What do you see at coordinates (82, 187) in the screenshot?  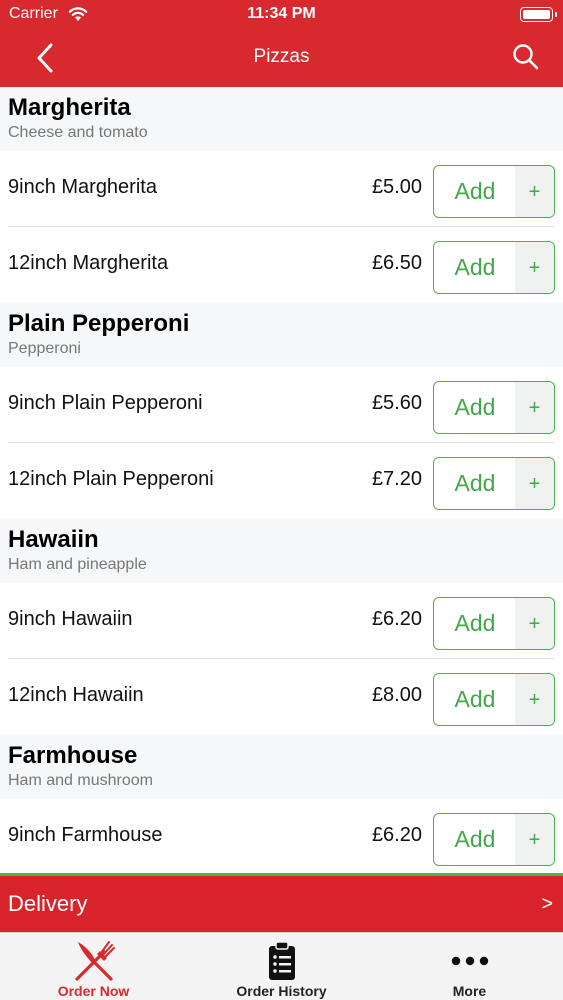 I see `item-name: 9inch Margherita` at bounding box center [82, 187].